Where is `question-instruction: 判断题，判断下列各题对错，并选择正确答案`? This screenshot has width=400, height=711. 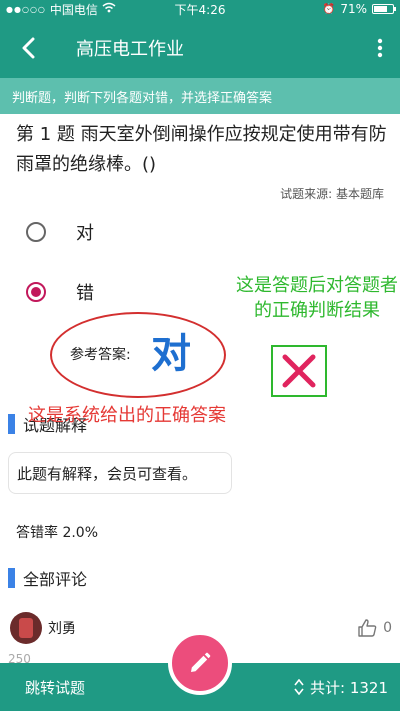
question-instruction: 判断题，判断下列各题对错，并选择正确答案 is located at coordinates (200, 96).